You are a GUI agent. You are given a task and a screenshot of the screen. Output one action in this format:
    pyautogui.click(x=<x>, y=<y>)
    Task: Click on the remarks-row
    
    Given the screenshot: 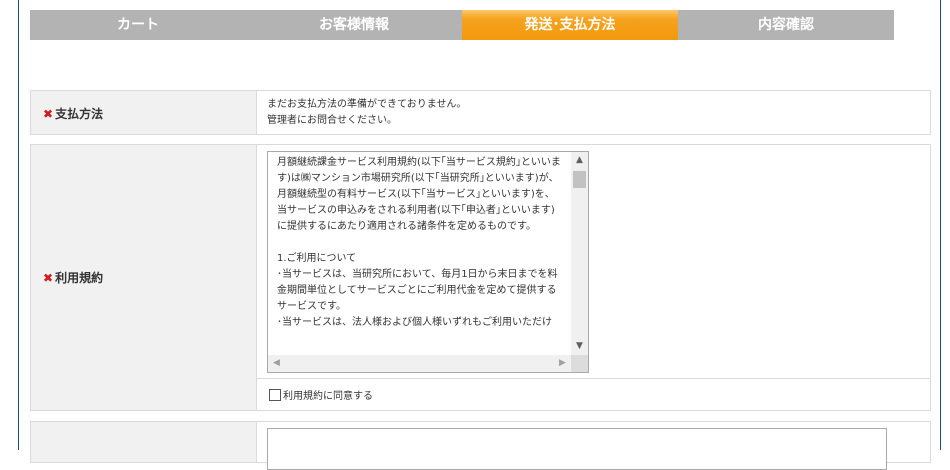 What is the action you would take?
    pyautogui.click(x=480, y=445)
    